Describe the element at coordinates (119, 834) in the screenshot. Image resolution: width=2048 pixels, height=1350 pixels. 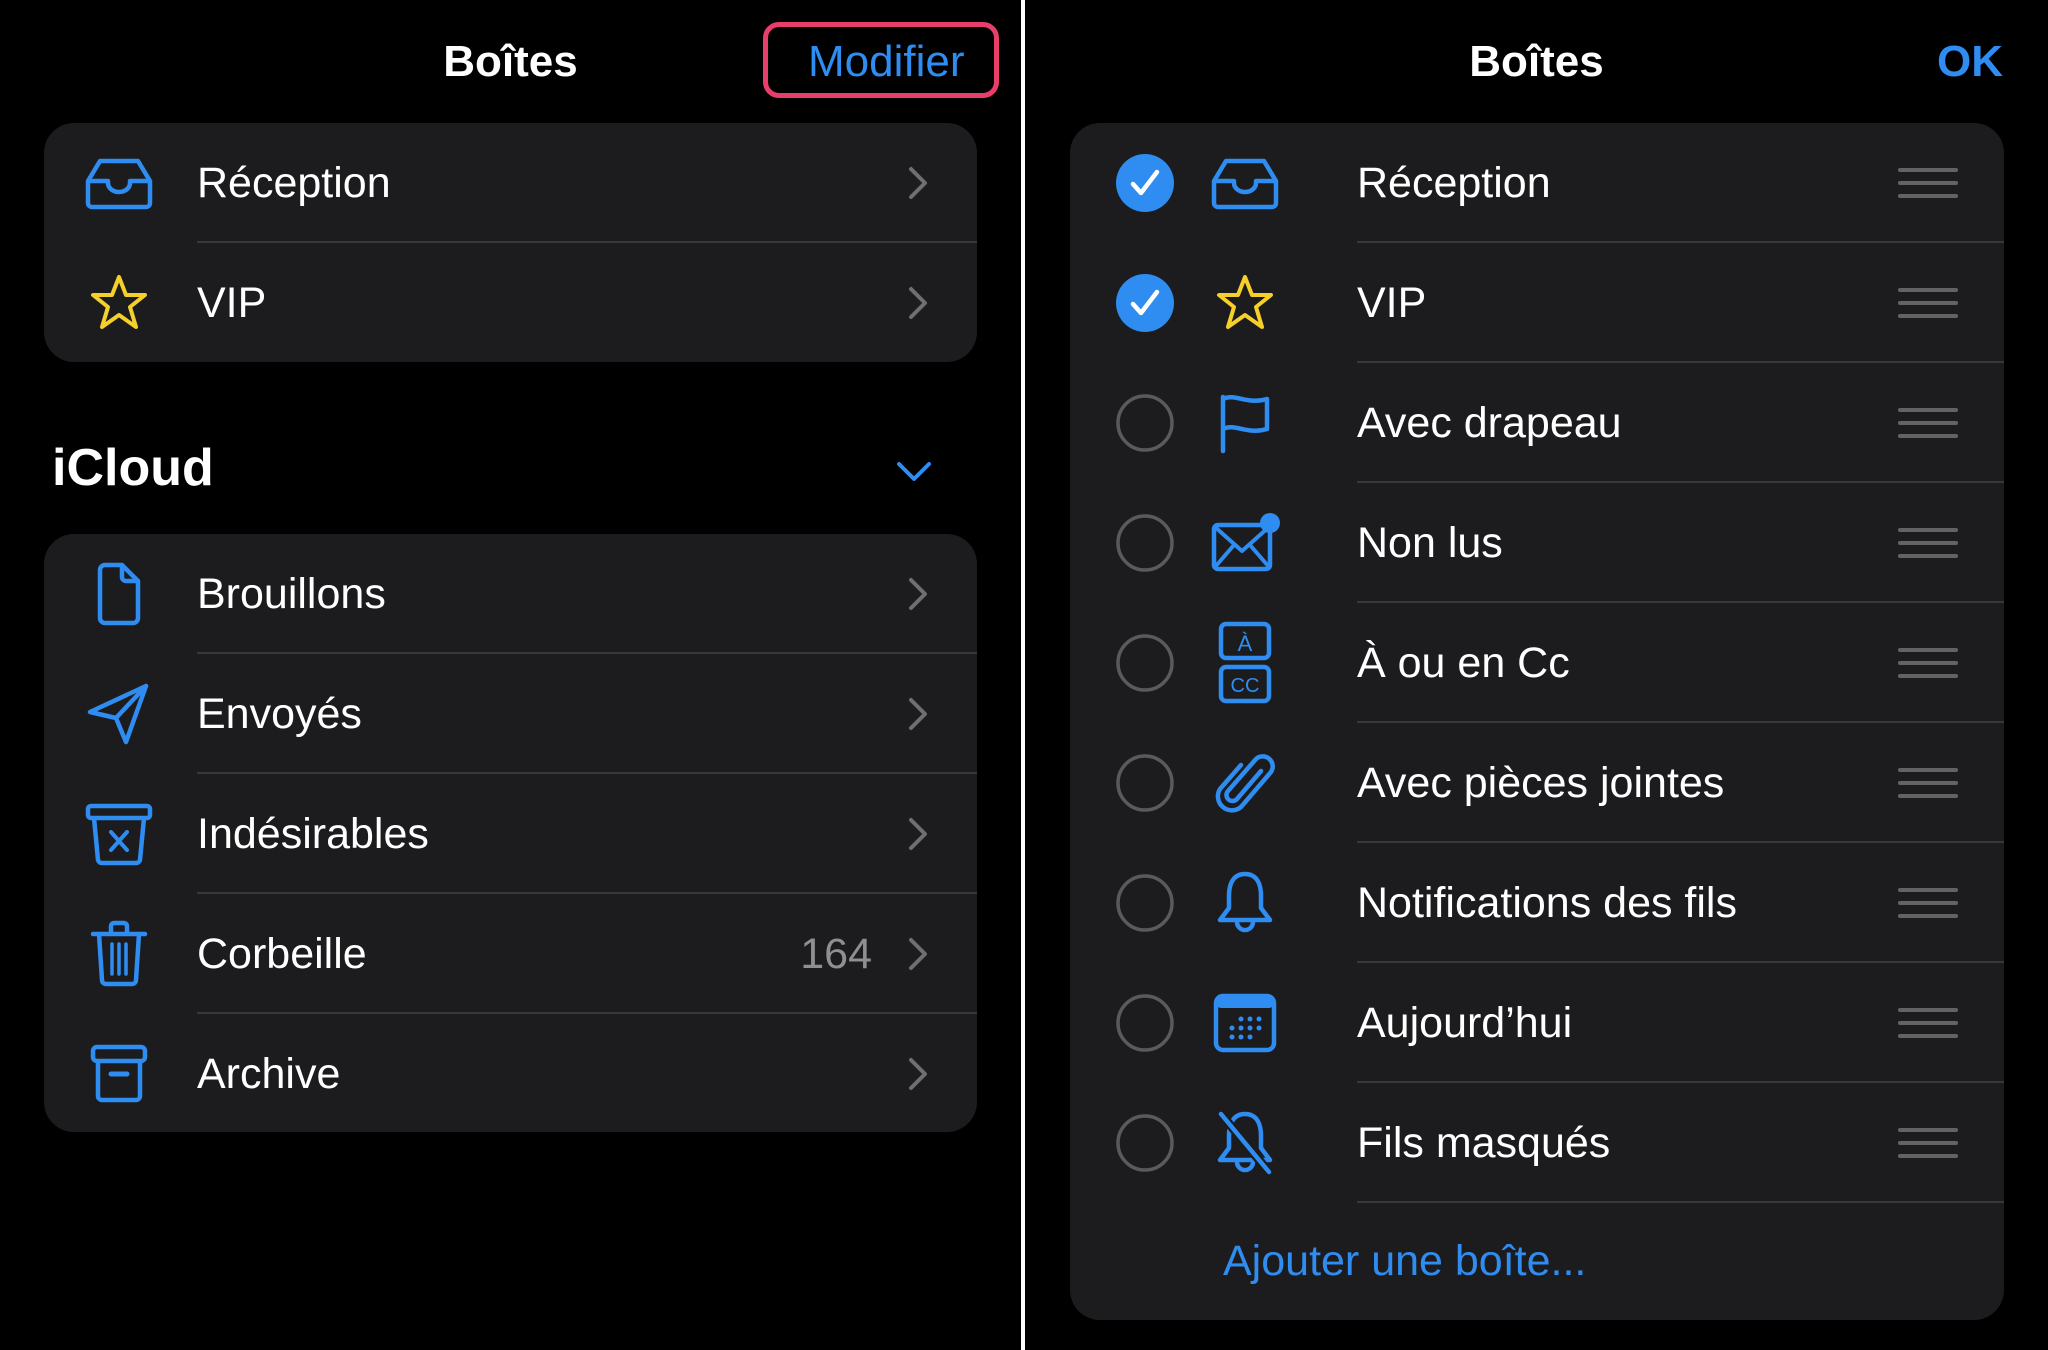
I see `junk-icon` at that location.